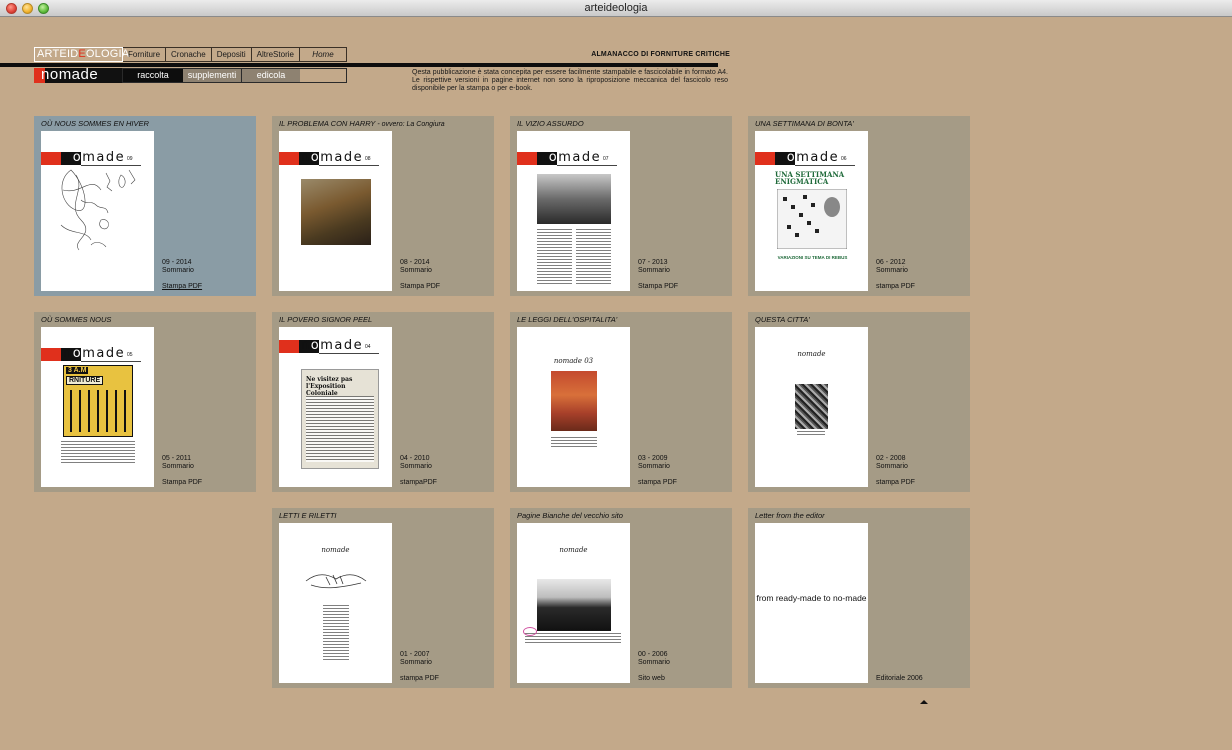 The height and width of the screenshot is (750, 1232). I want to click on tab-supplementi: supplementi, so click(212, 75).